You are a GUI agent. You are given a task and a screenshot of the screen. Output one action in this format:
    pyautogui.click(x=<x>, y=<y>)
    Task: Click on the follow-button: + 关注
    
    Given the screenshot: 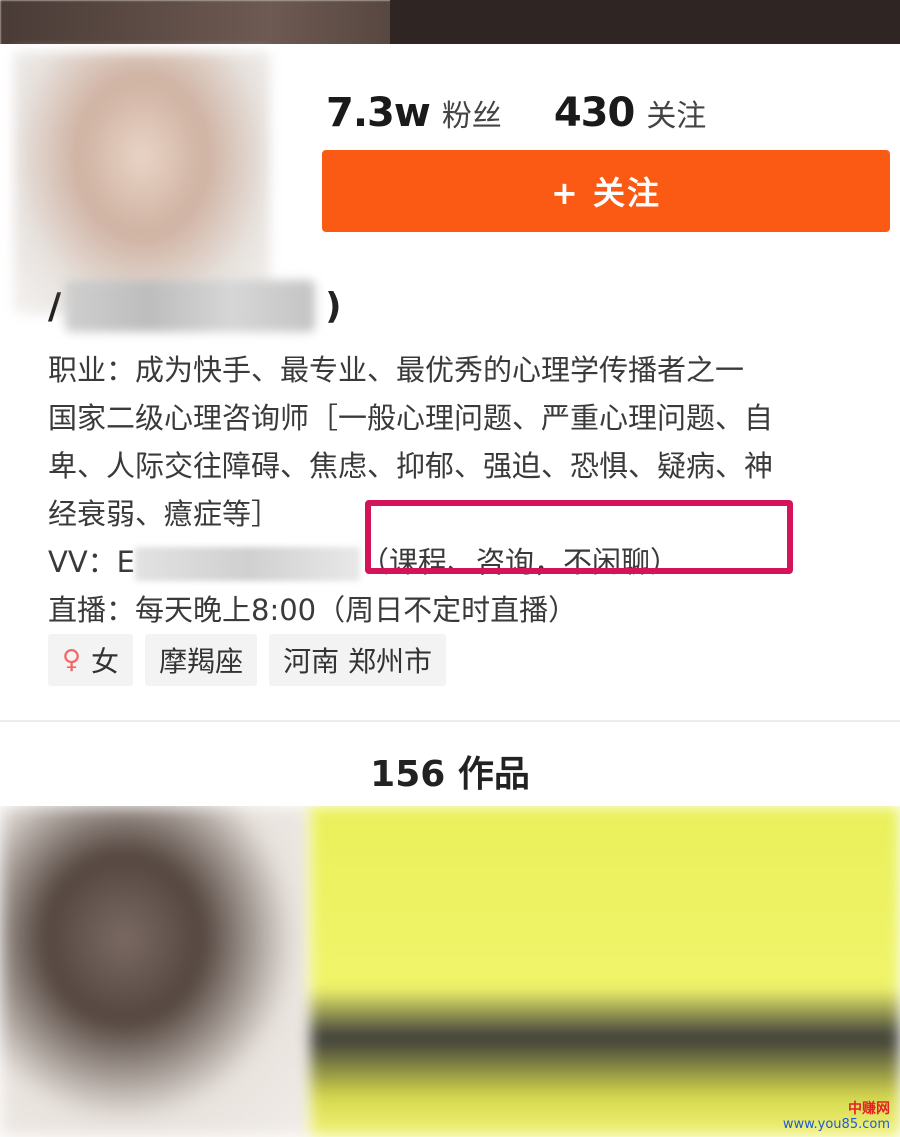 What is the action you would take?
    pyautogui.click(x=606, y=191)
    